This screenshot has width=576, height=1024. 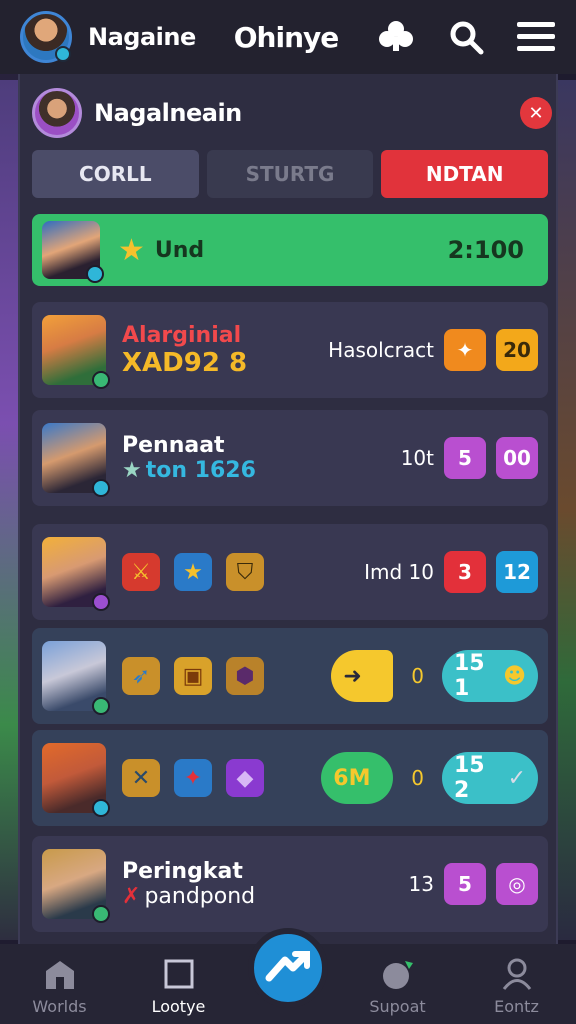 What do you see at coordinates (245, 676) in the screenshot?
I see `crate-icon: ⬢` at bounding box center [245, 676].